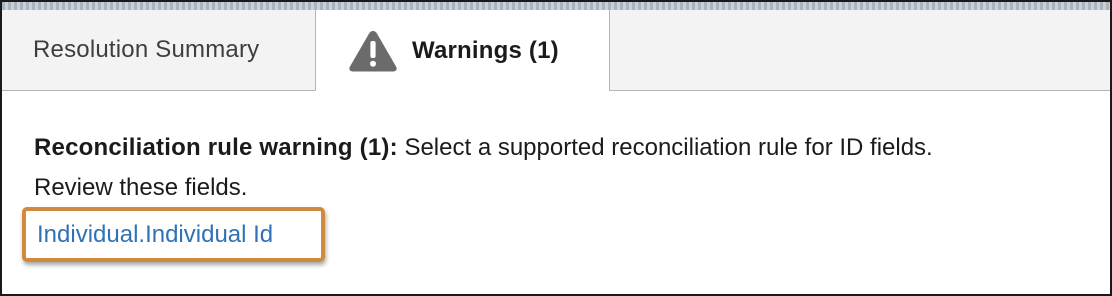  What do you see at coordinates (373, 51) in the screenshot?
I see `warning-triangle-icon` at bounding box center [373, 51].